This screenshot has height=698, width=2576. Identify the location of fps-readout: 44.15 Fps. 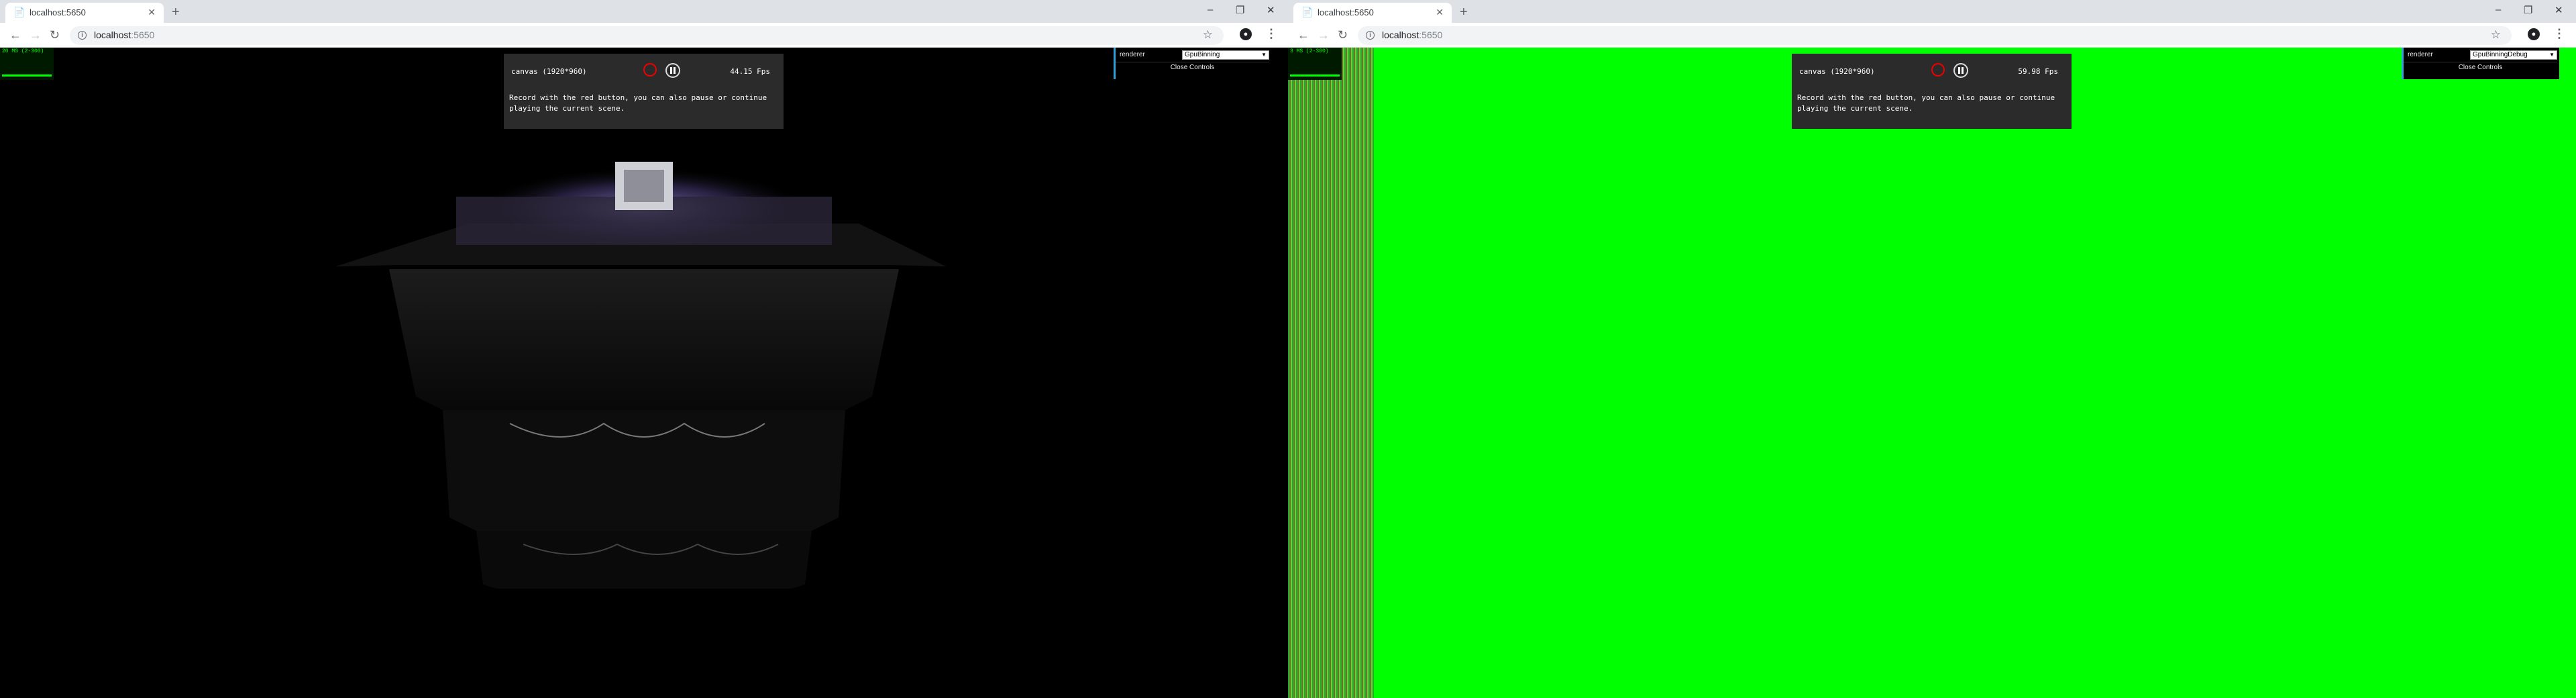
(750, 71).